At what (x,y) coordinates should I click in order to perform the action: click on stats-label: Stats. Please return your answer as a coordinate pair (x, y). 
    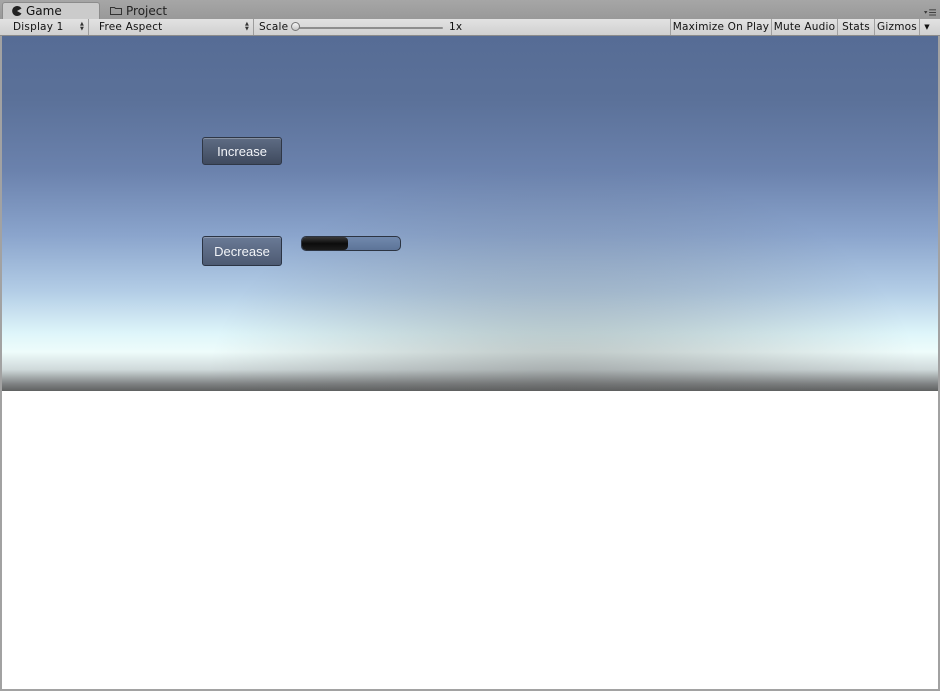
    Looking at the image, I should click on (856, 27).